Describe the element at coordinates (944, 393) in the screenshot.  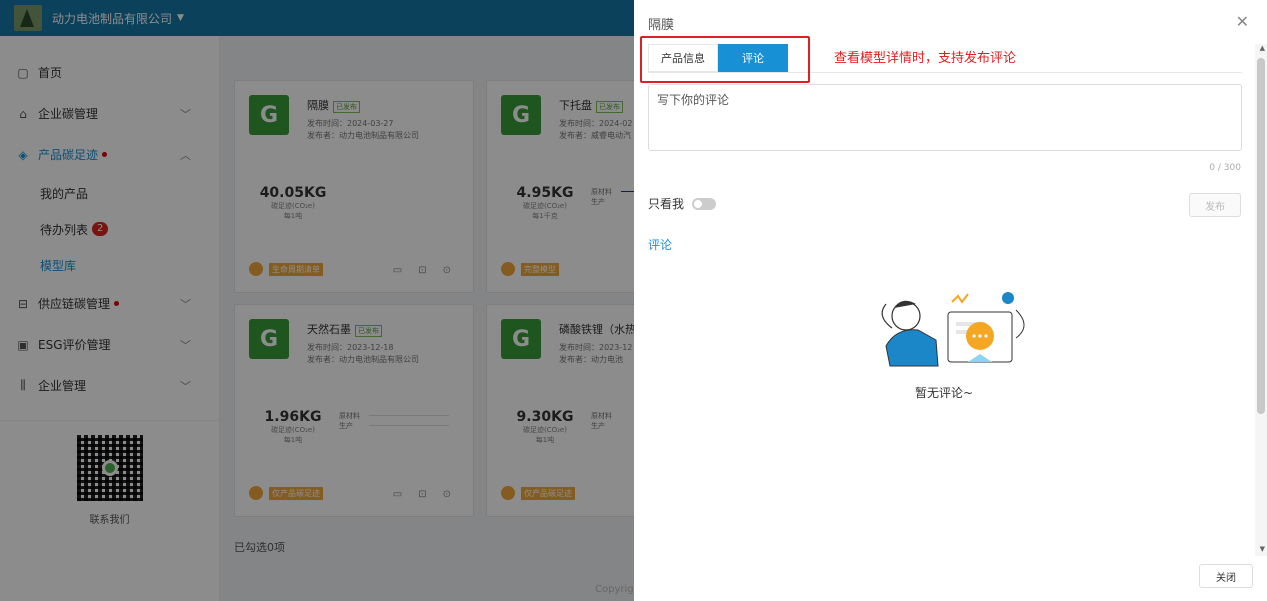
I see `empty-message: 暂无评论~` at that location.